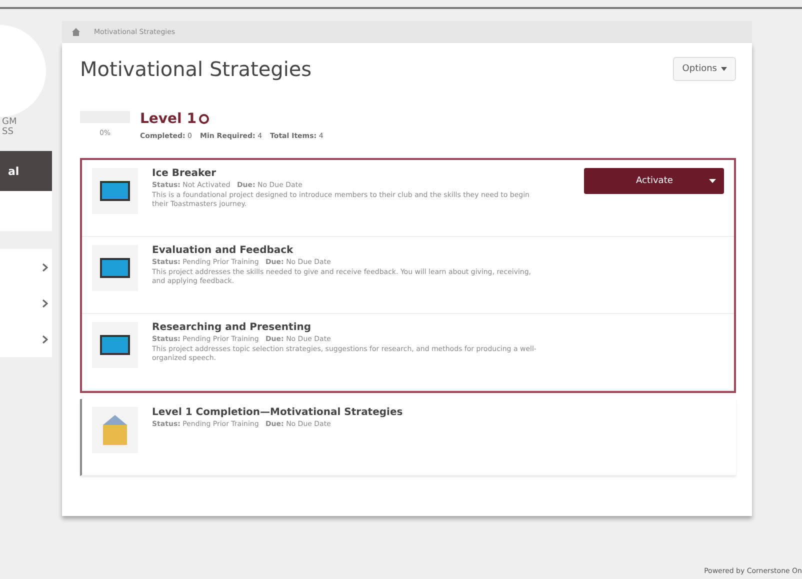  What do you see at coordinates (26, 211) in the screenshot?
I see `sidebar-panel` at bounding box center [26, 211].